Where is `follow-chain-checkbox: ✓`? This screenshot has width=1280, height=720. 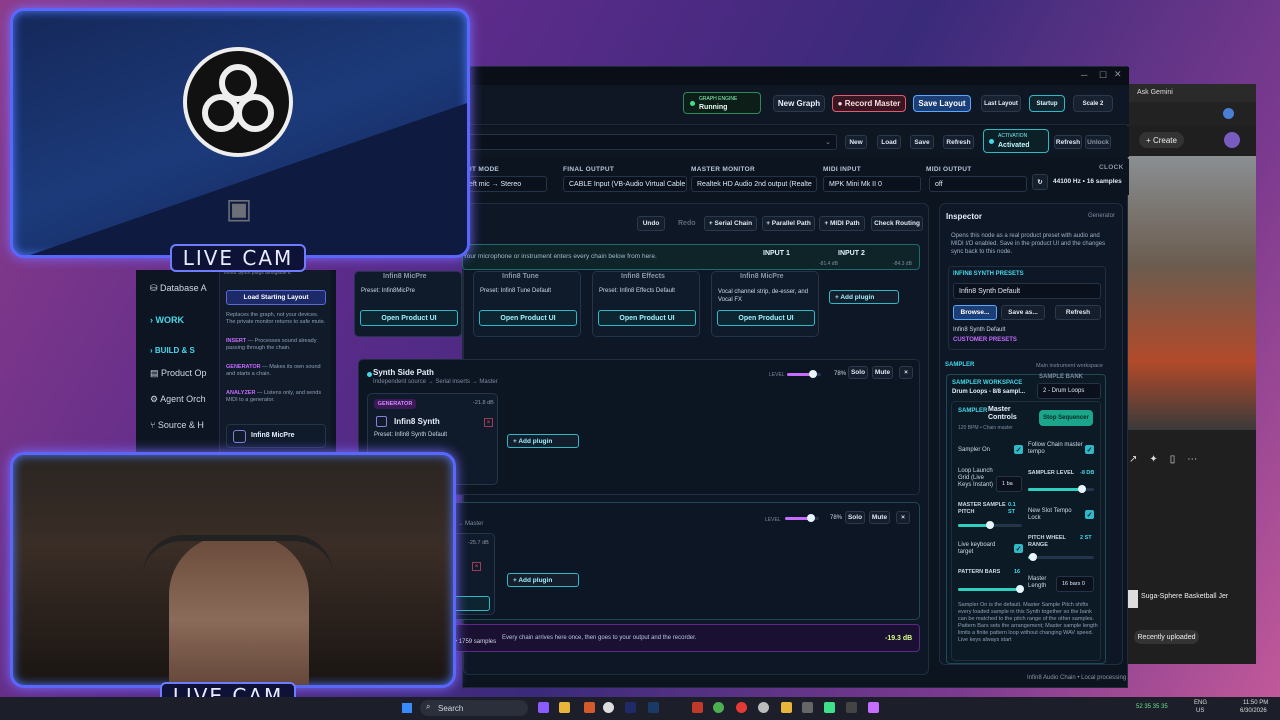
follow-chain-checkbox: ✓ is located at coordinates (1089, 449).